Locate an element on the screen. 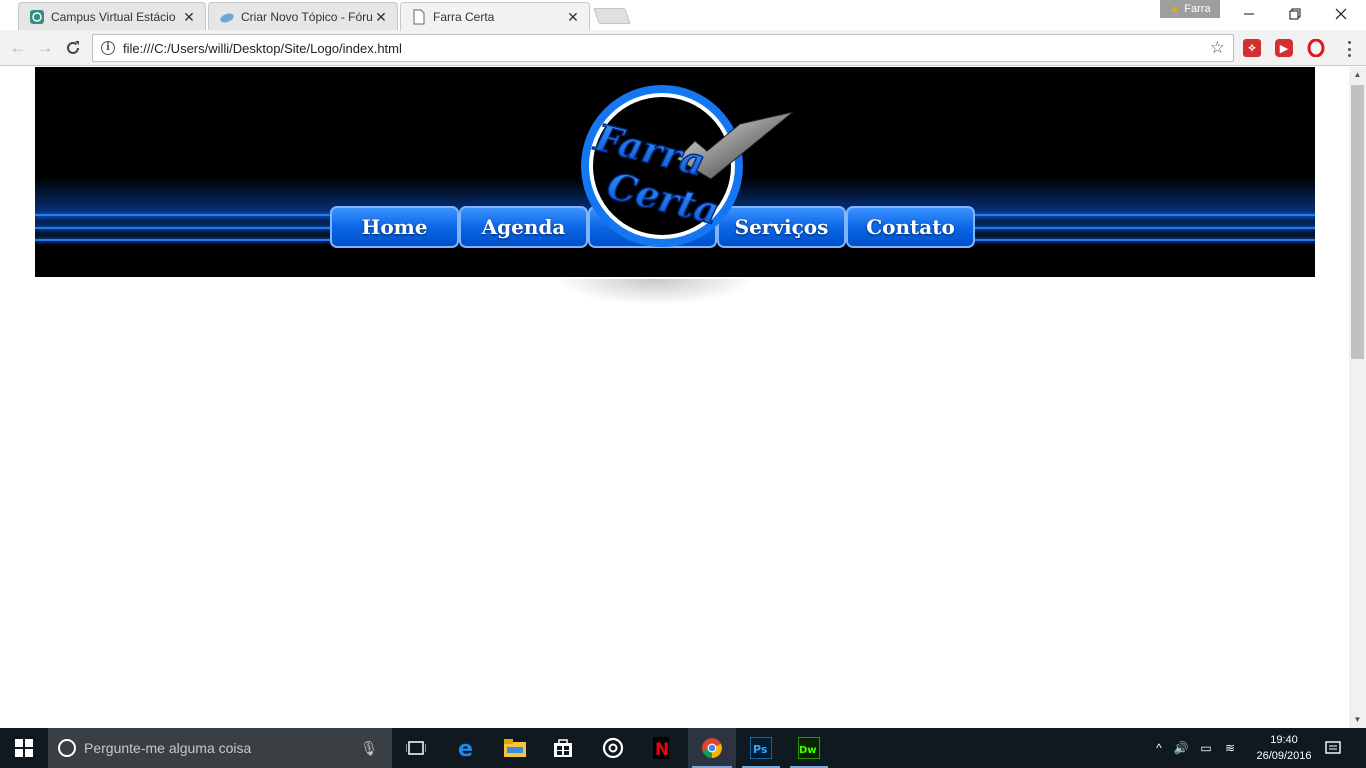 The width and height of the screenshot is (1366, 768). store-icon is located at coordinates (563, 748).